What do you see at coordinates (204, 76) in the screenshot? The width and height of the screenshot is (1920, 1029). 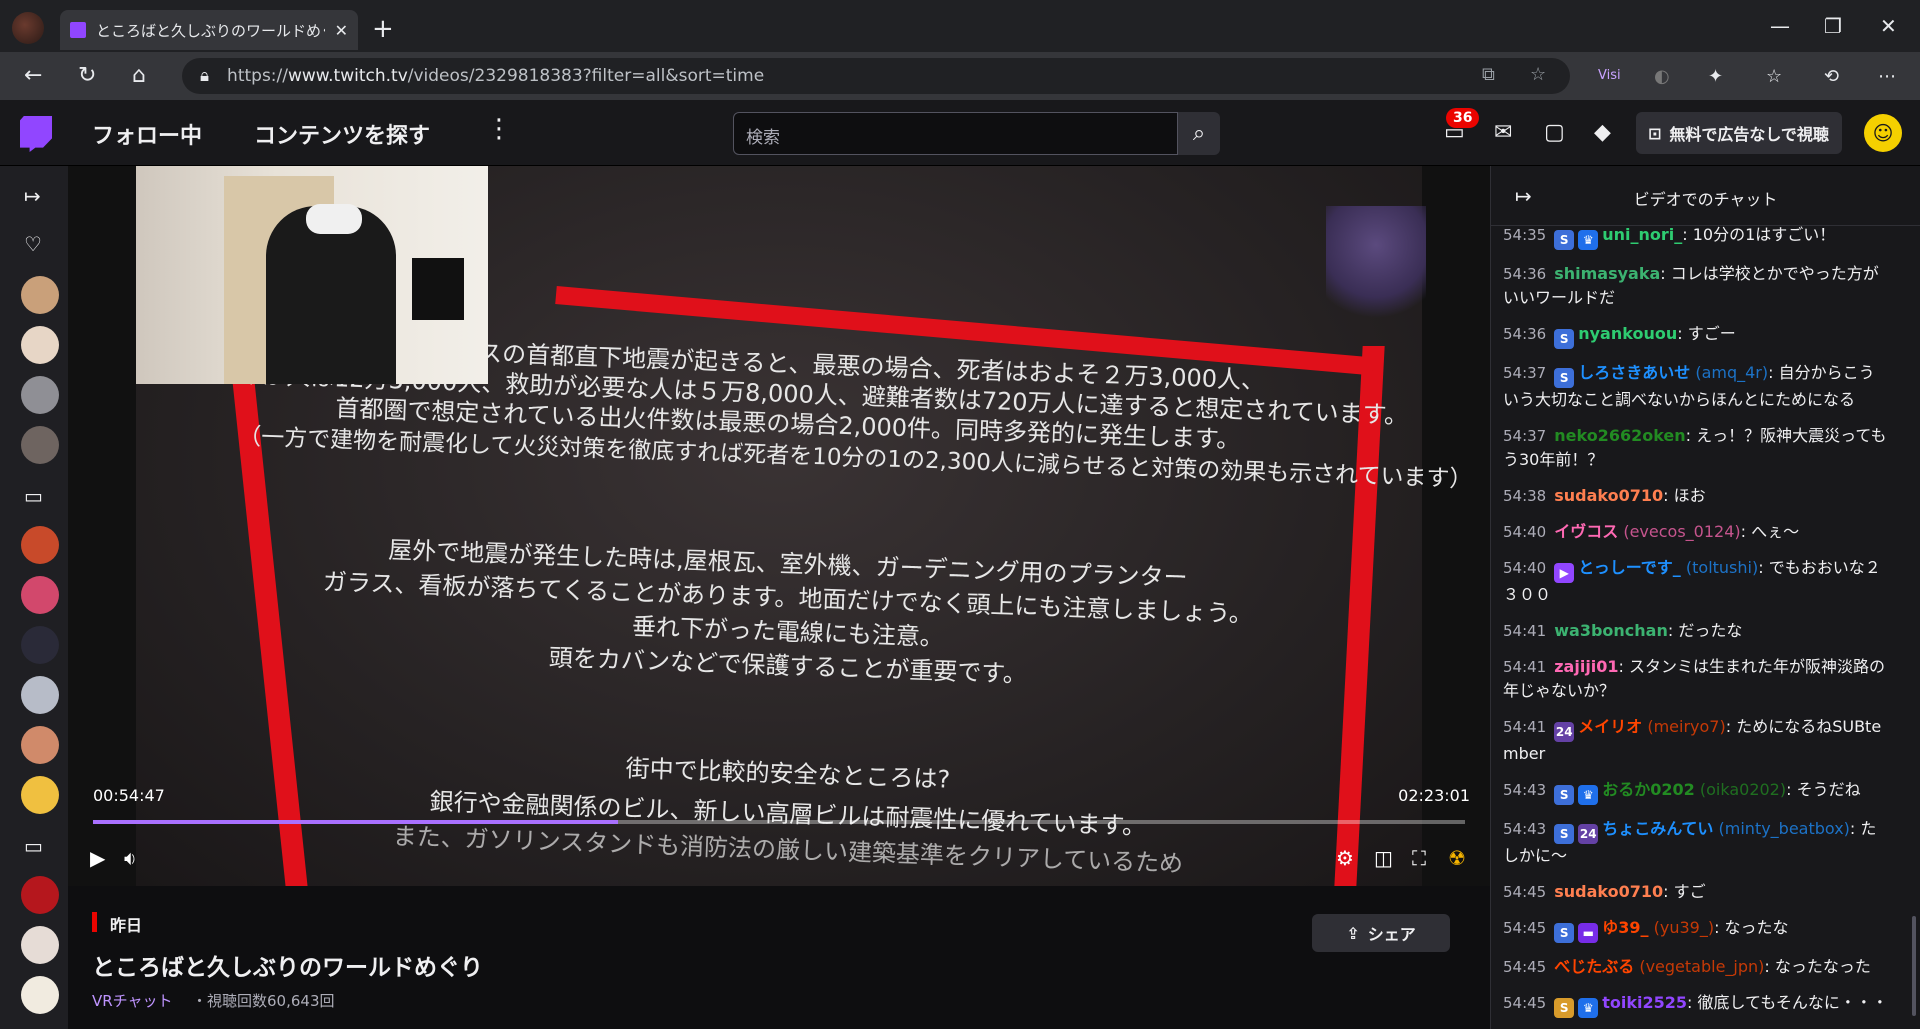 I see `lock-icon: 🔒︎` at bounding box center [204, 76].